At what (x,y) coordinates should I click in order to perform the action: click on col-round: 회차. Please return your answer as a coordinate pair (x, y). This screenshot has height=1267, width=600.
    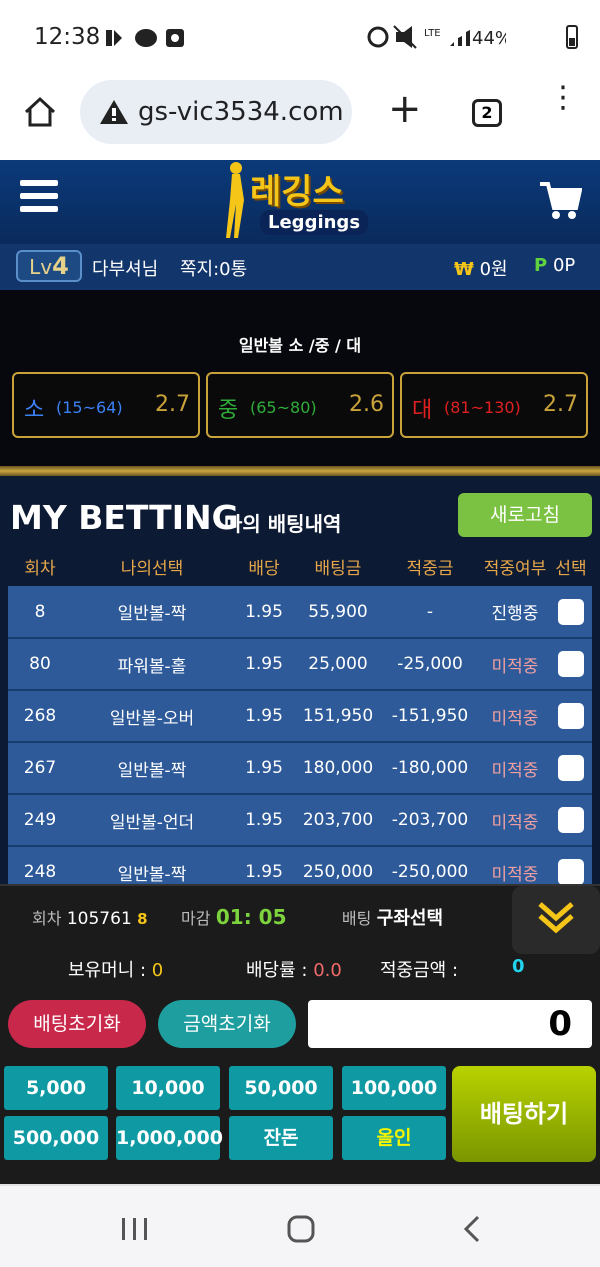
    Looking at the image, I should click on (40, 566).